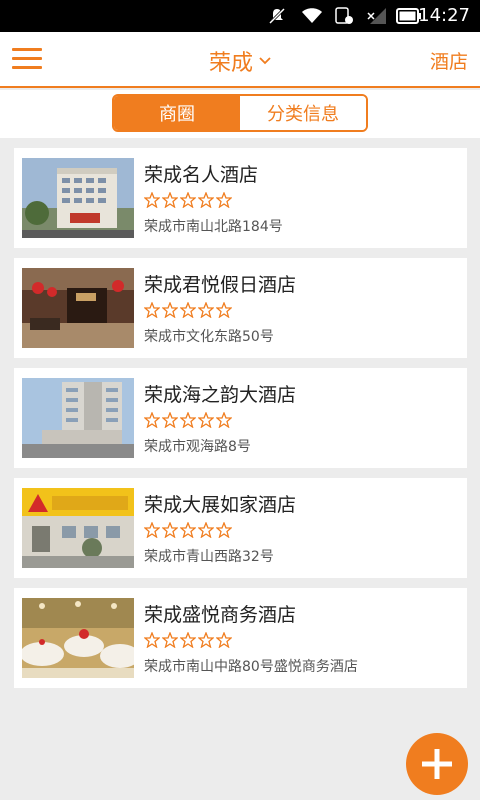  What do you see at coordinates (265, 61) in the screenshot?
I see `chevron-down-icon` at bounding box center [265, 61].